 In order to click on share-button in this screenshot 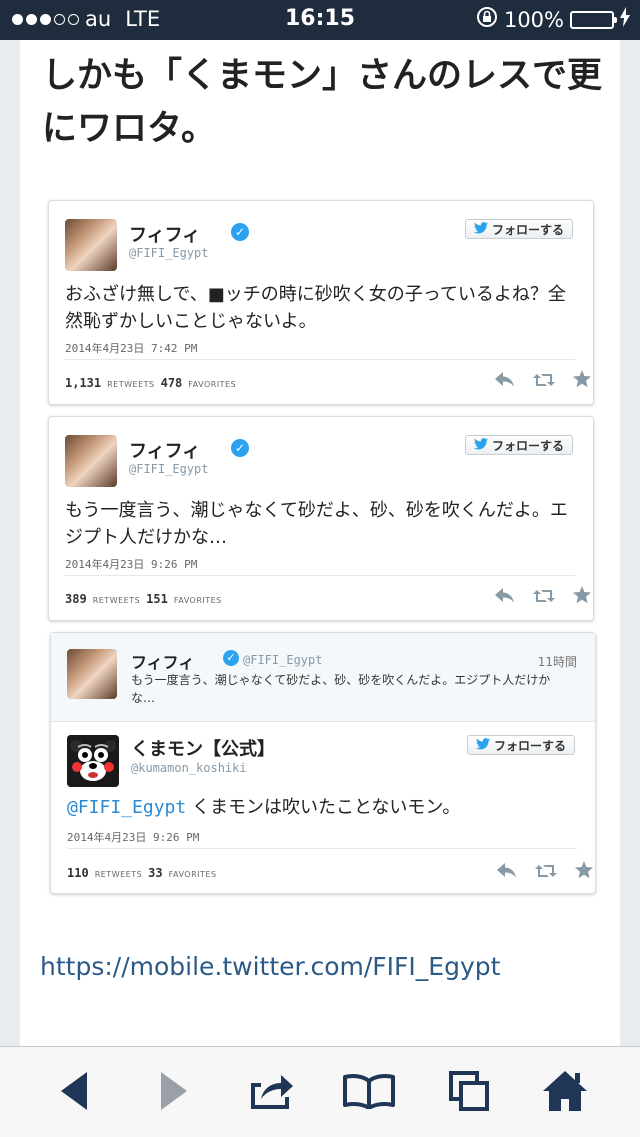, I will do `click(271, 1093)`.